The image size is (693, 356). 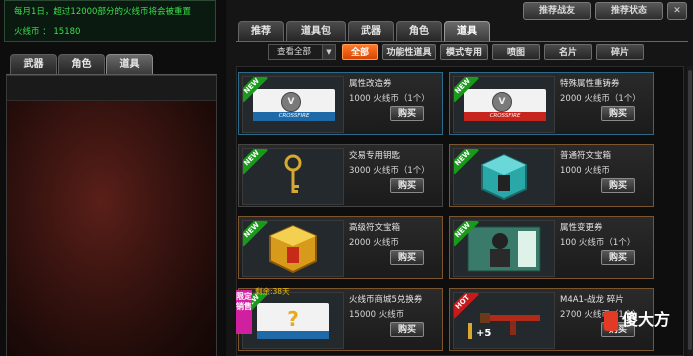 I want to click on close-icon: ✕, so click(x=677, y=11).